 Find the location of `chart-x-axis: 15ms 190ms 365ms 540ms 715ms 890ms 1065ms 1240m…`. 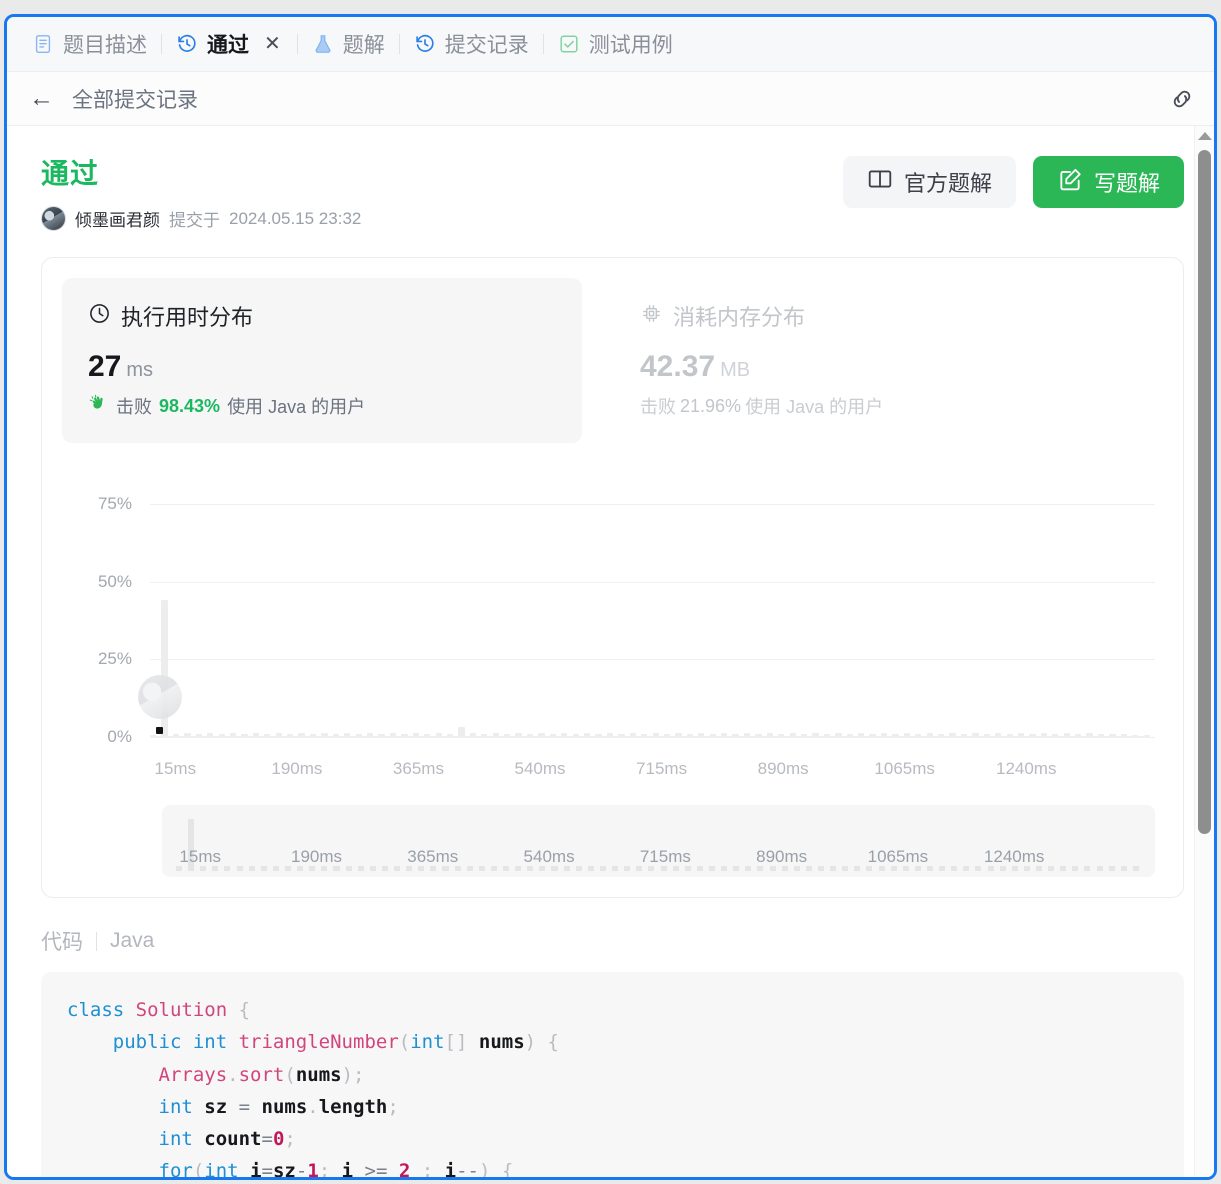

chart-x-axis: 15ms 190ms 365ms 540ms 715ms 890ms 1065ms 1240m… is located at coordinates (656, 774).